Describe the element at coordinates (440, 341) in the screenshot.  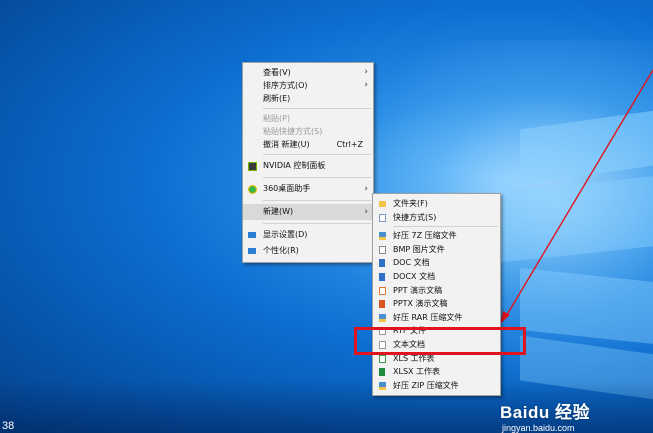
I see `annotation-highlight-box` at that location.